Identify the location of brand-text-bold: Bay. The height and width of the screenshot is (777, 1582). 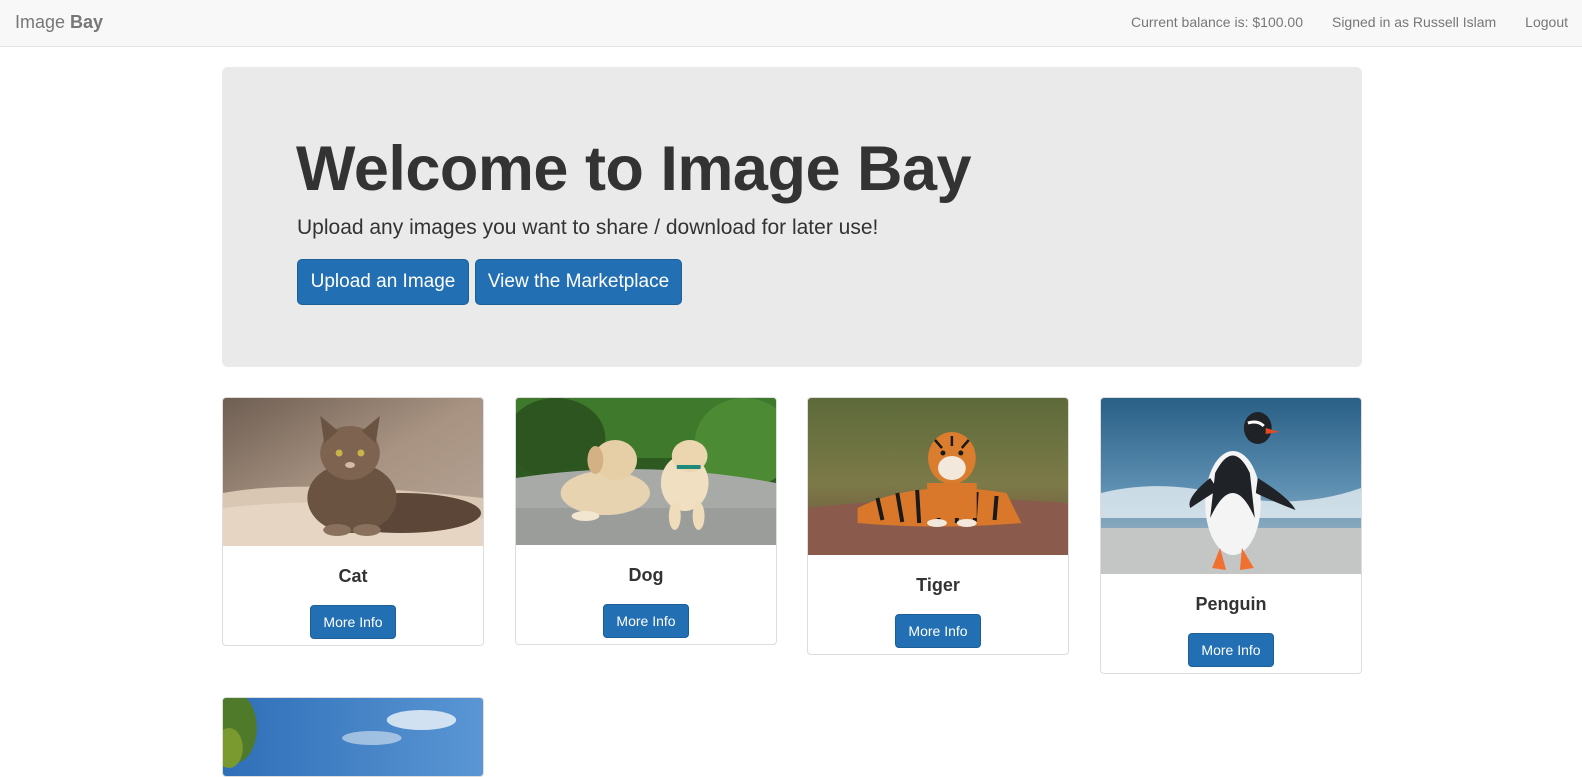
(87, 22).